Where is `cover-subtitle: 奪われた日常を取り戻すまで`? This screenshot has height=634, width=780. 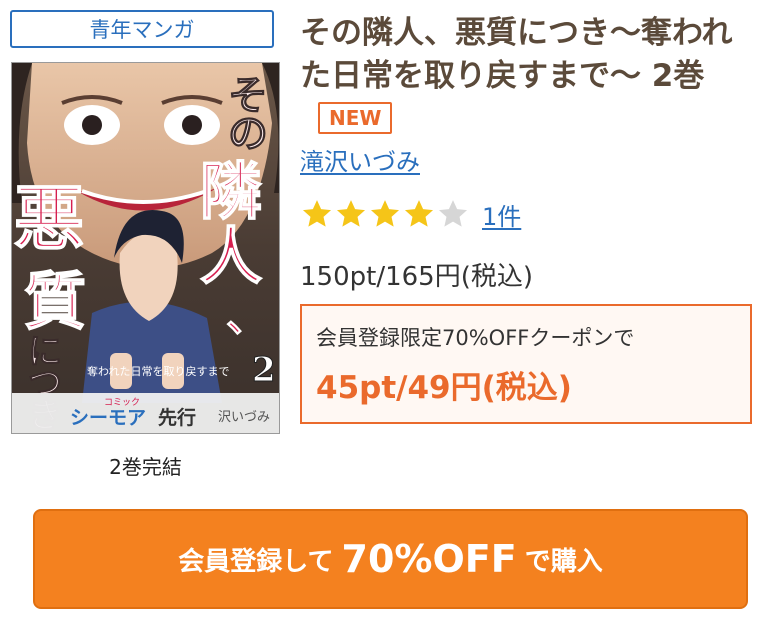 cover-subtitle: 奪われた日常を取り戻すまで is located at coordinates (158, 371).